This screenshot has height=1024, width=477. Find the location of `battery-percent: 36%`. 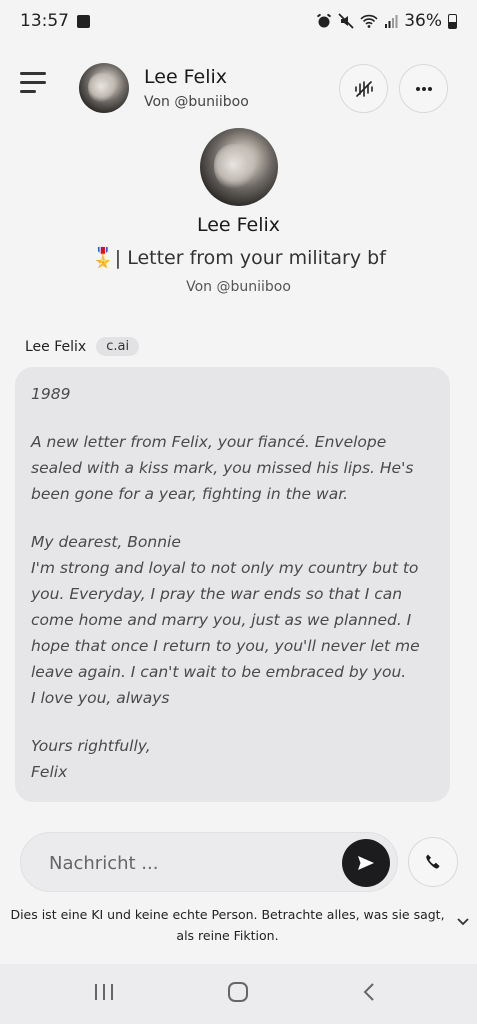

battery-percent: 36% is located at coordinates (423, 21).